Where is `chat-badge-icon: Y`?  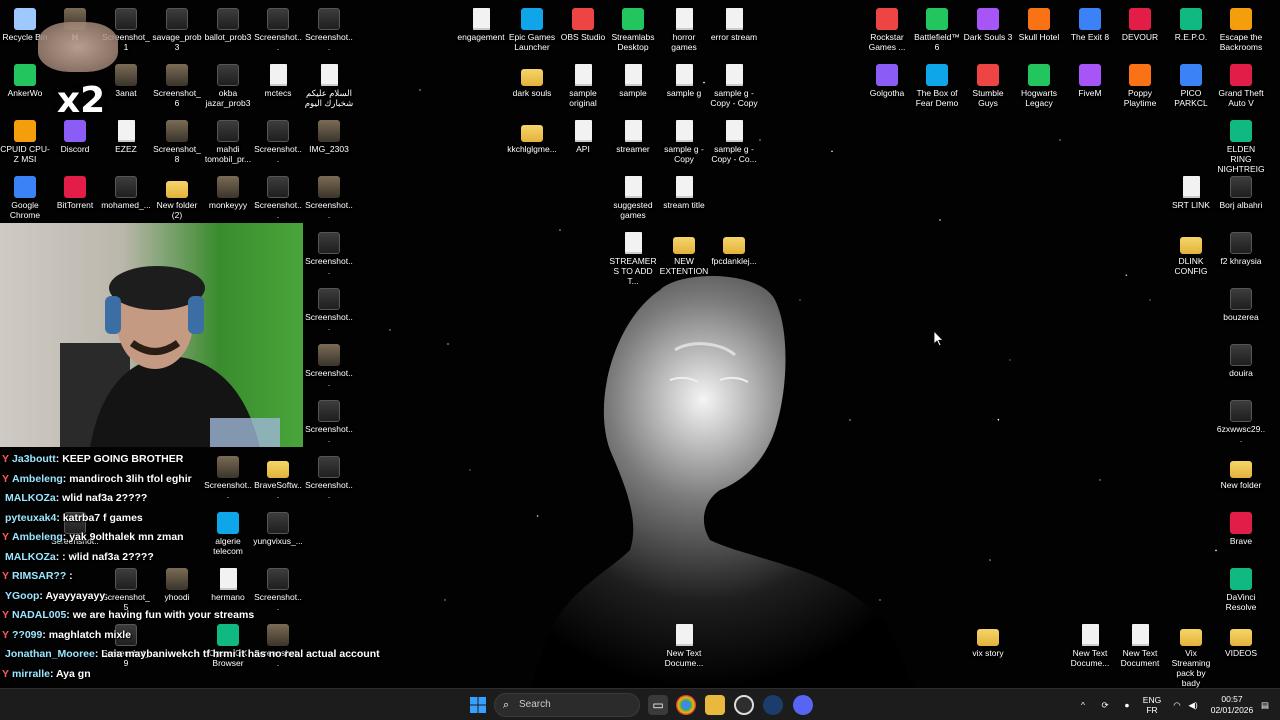
chat-badge-icon: Y is located at coordinates (6, 478).